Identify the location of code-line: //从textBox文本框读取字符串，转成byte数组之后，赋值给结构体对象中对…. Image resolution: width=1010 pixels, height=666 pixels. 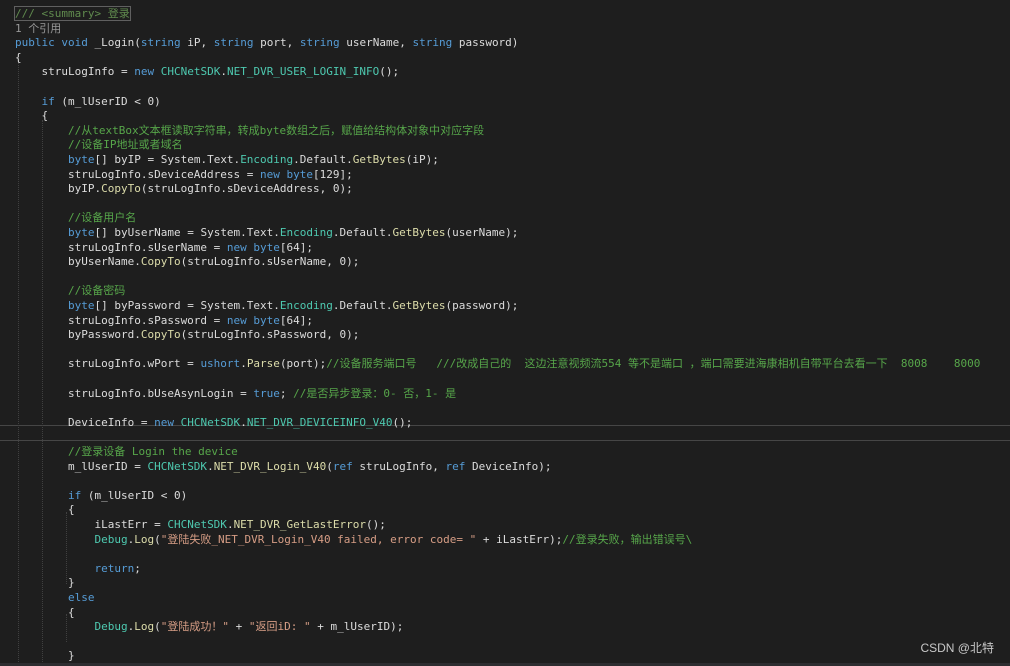
(249, 131).